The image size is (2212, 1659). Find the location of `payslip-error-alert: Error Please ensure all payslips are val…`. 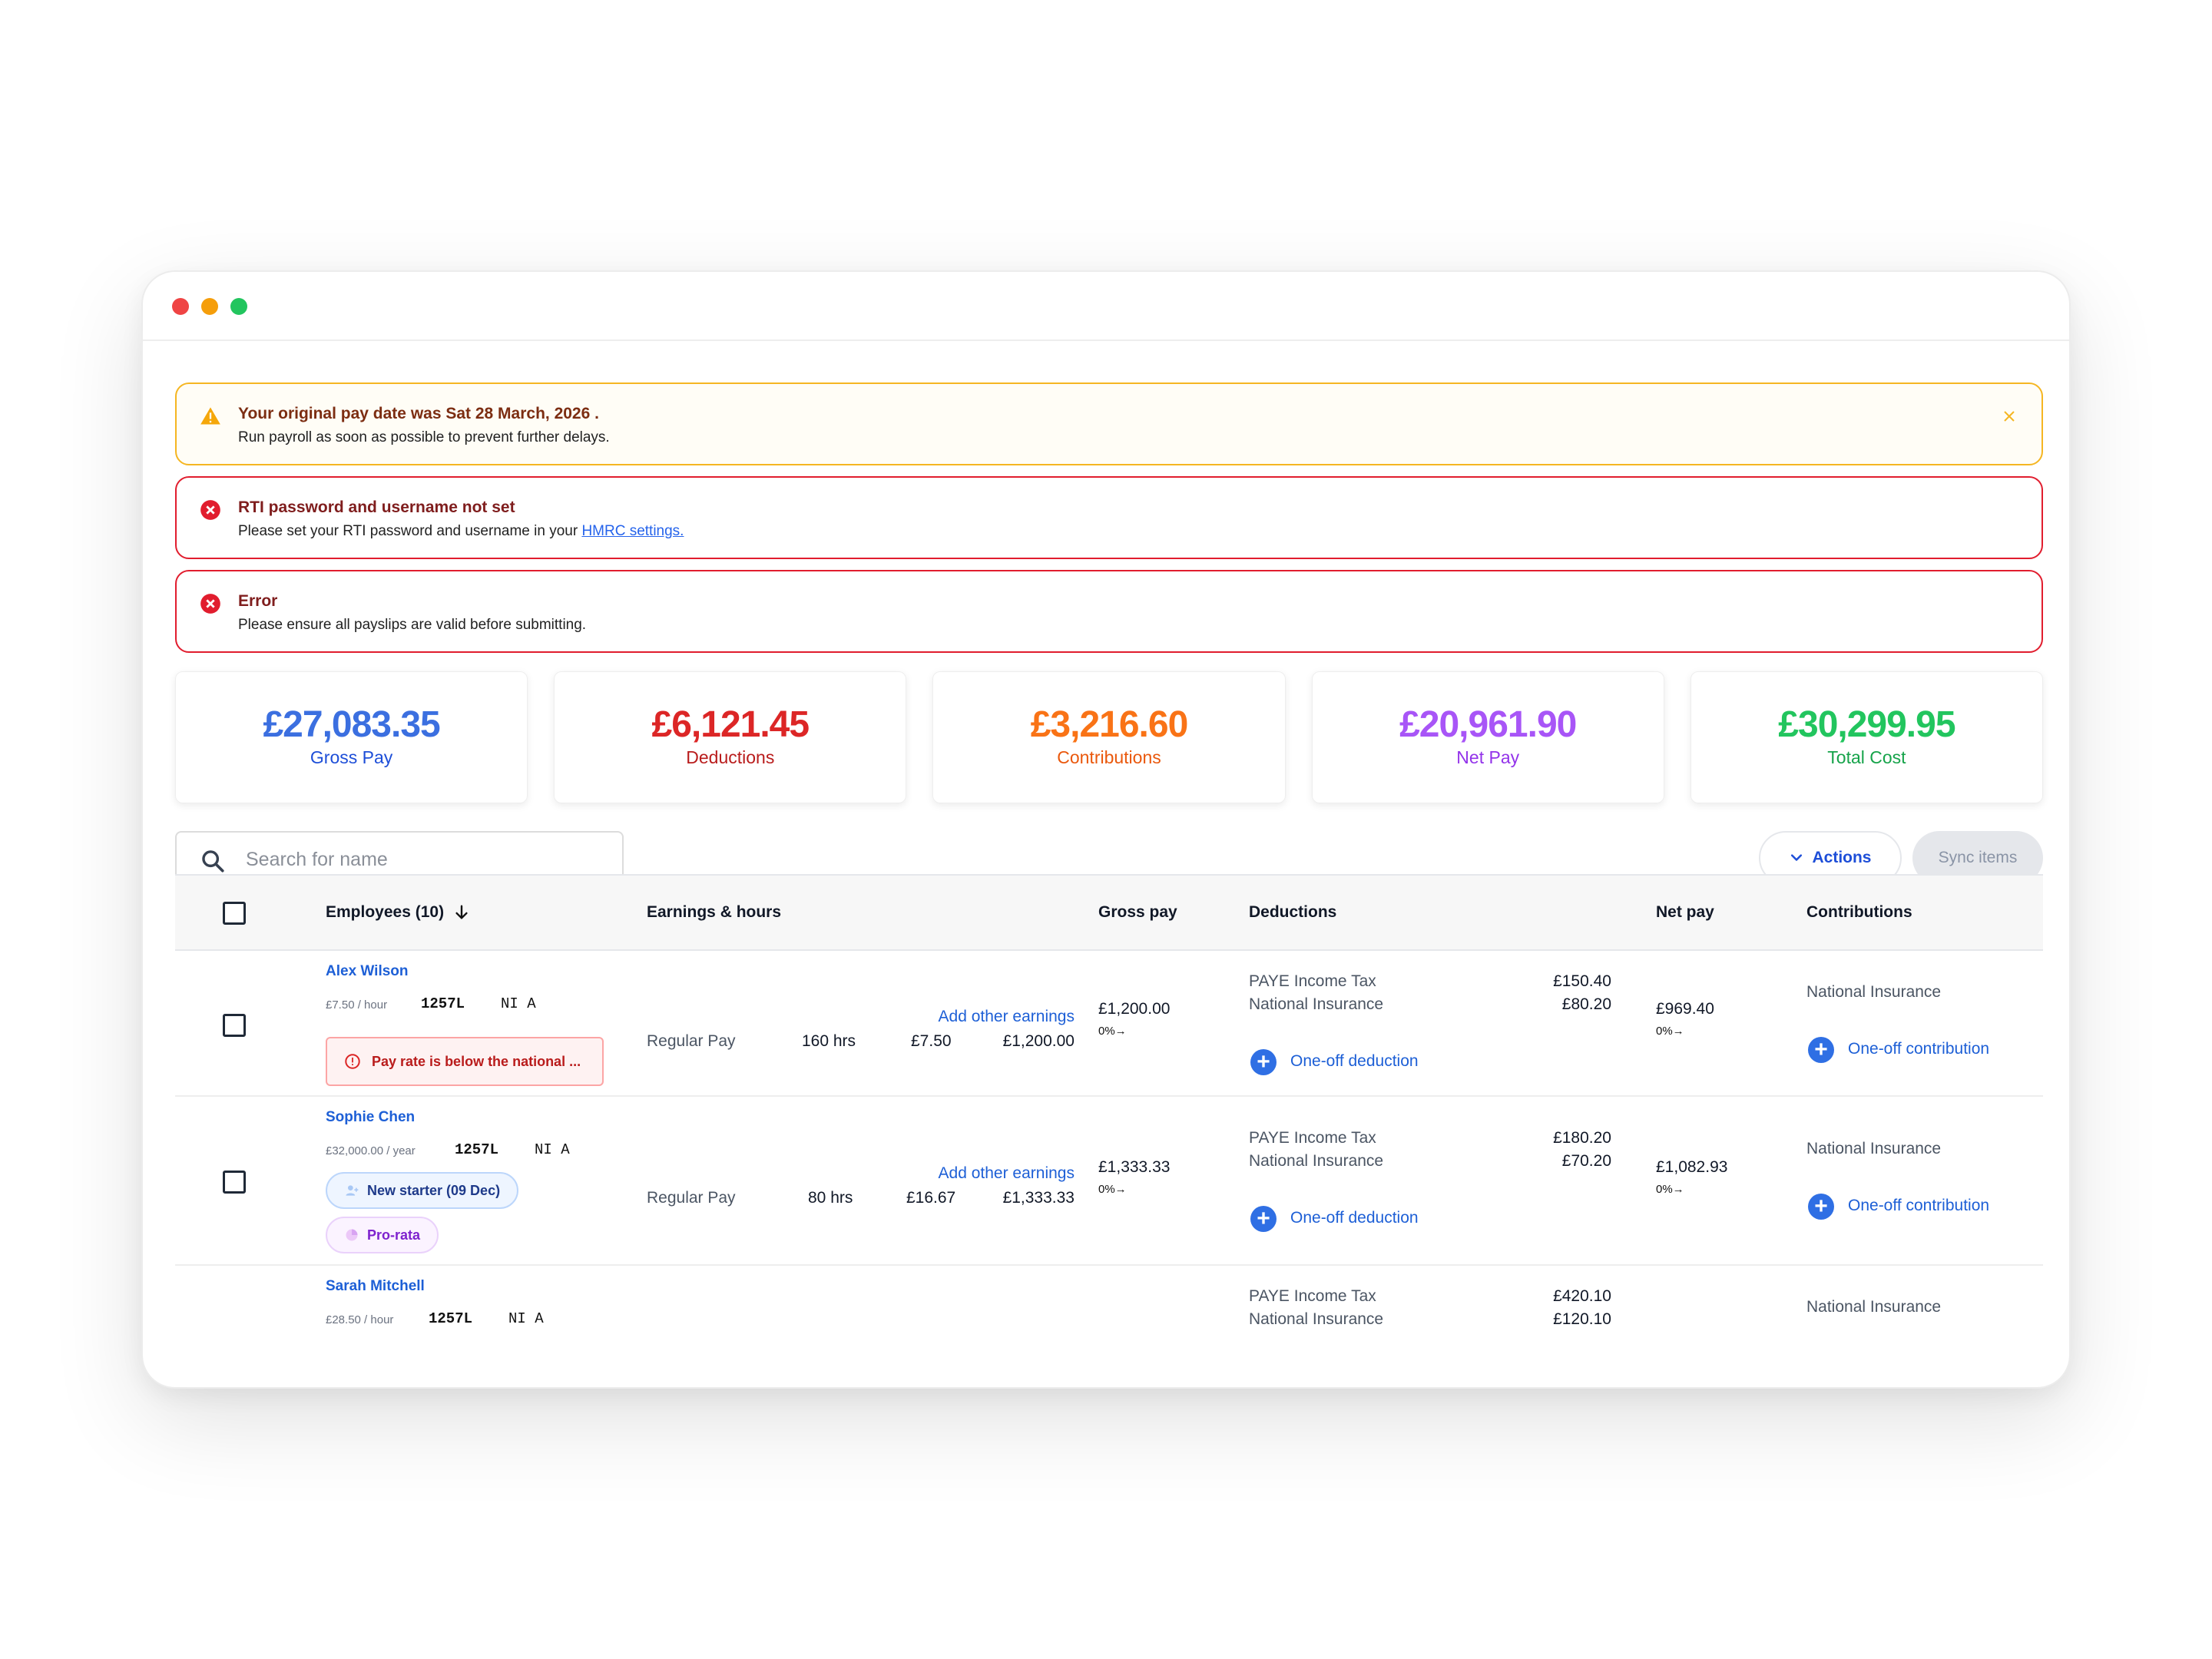

payslip-error-alert: Error Please ensure all payslips are val… is located at coordinates (1109, 612).